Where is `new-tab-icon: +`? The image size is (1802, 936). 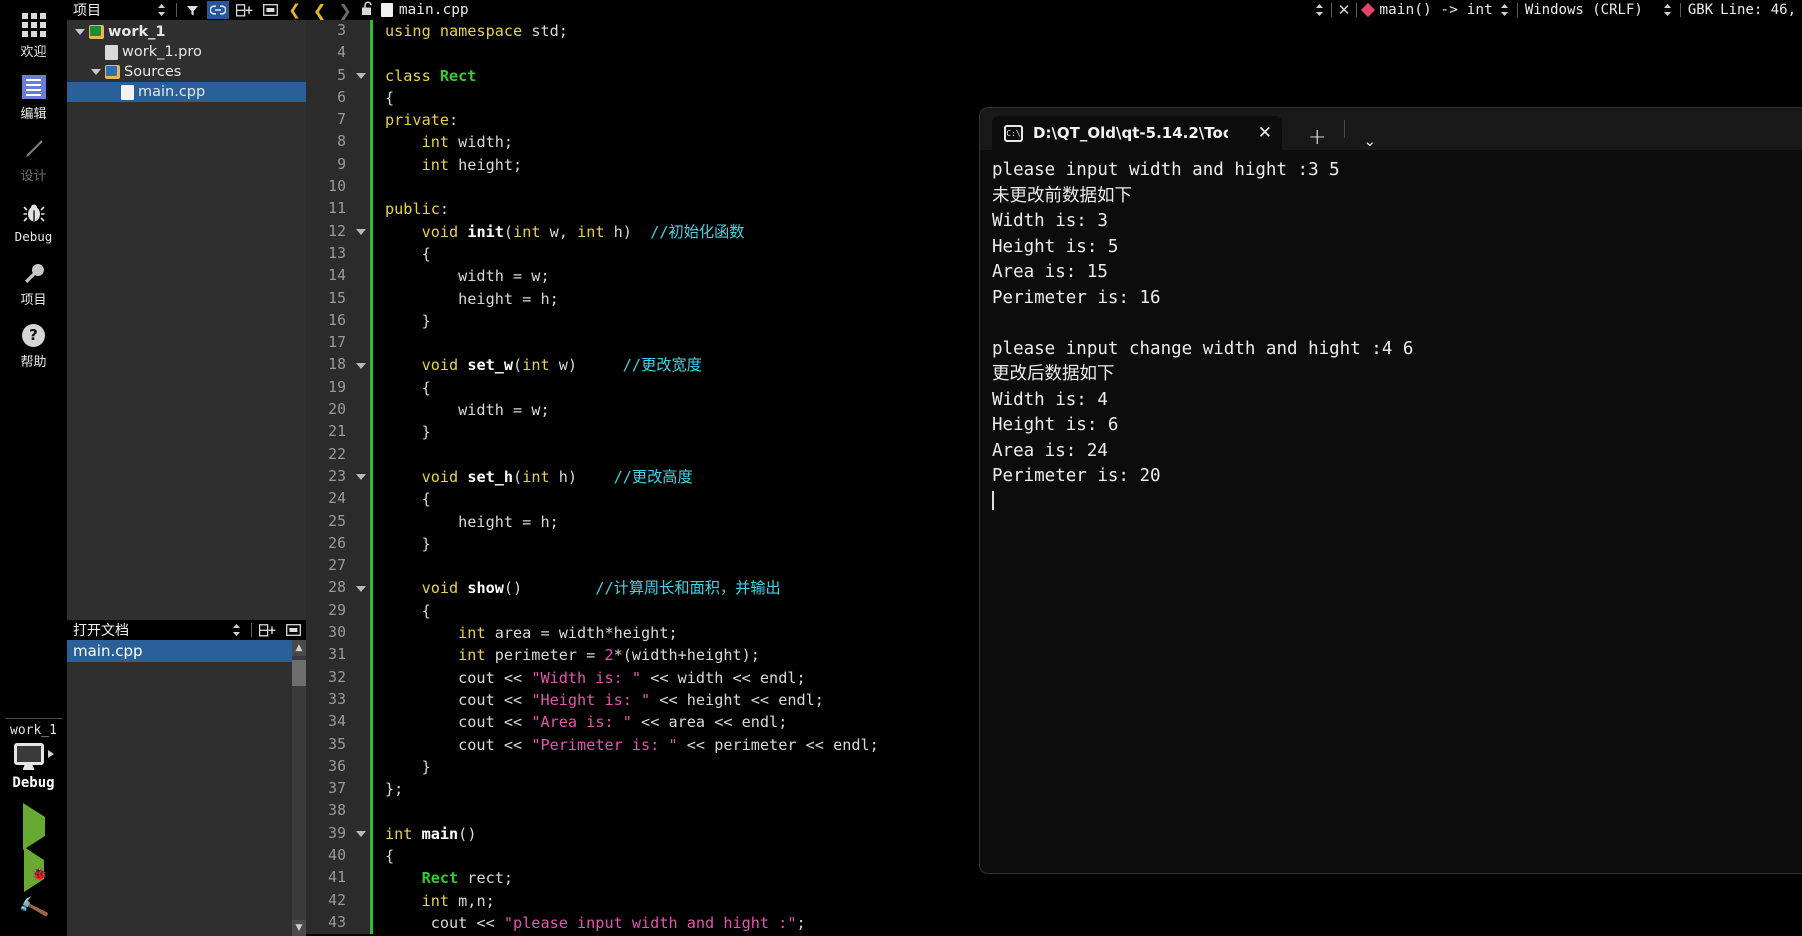
new-tab-icon: + is located at coordinates (1317, 137).